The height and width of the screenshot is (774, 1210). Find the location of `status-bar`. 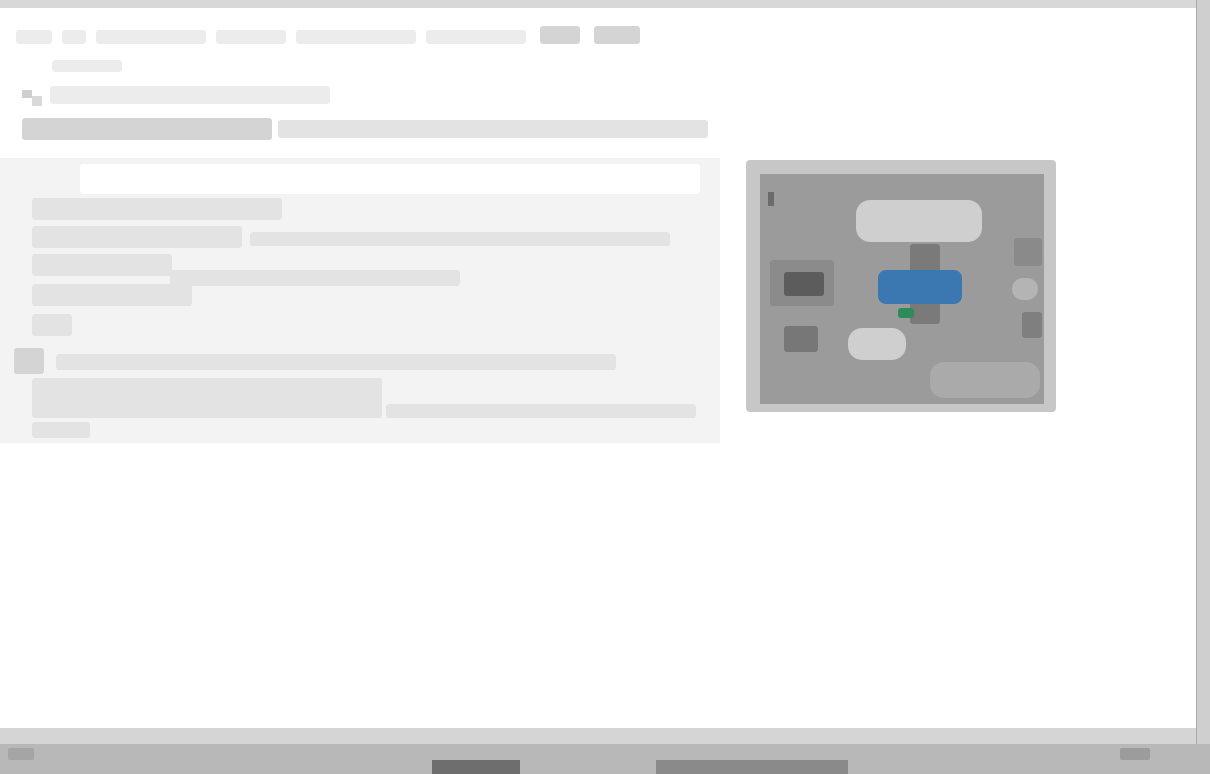

status-bar is located at coordinates (598, 736).